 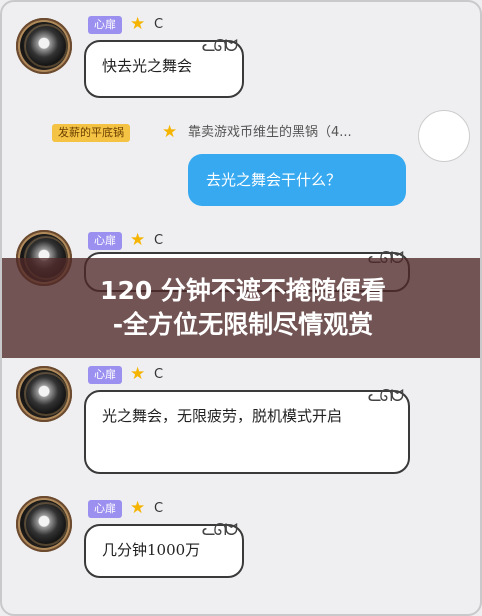 I want to click on message-bubble: 光之舞会，无限疲劳，脱机模式开启 ᓚᘏᗢ, so click(x=247, y=430).